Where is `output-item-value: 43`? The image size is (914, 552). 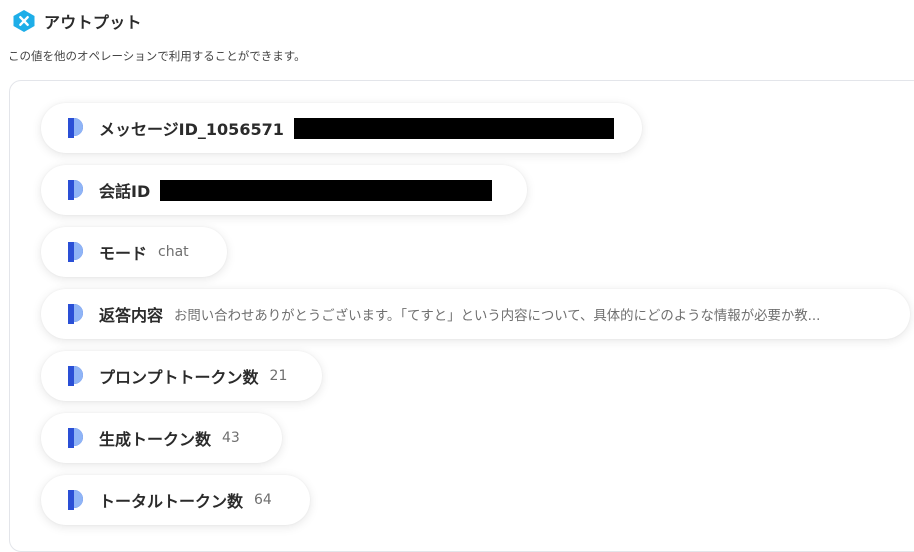 output-item-value: 43 is located at coordinates (231, 438).